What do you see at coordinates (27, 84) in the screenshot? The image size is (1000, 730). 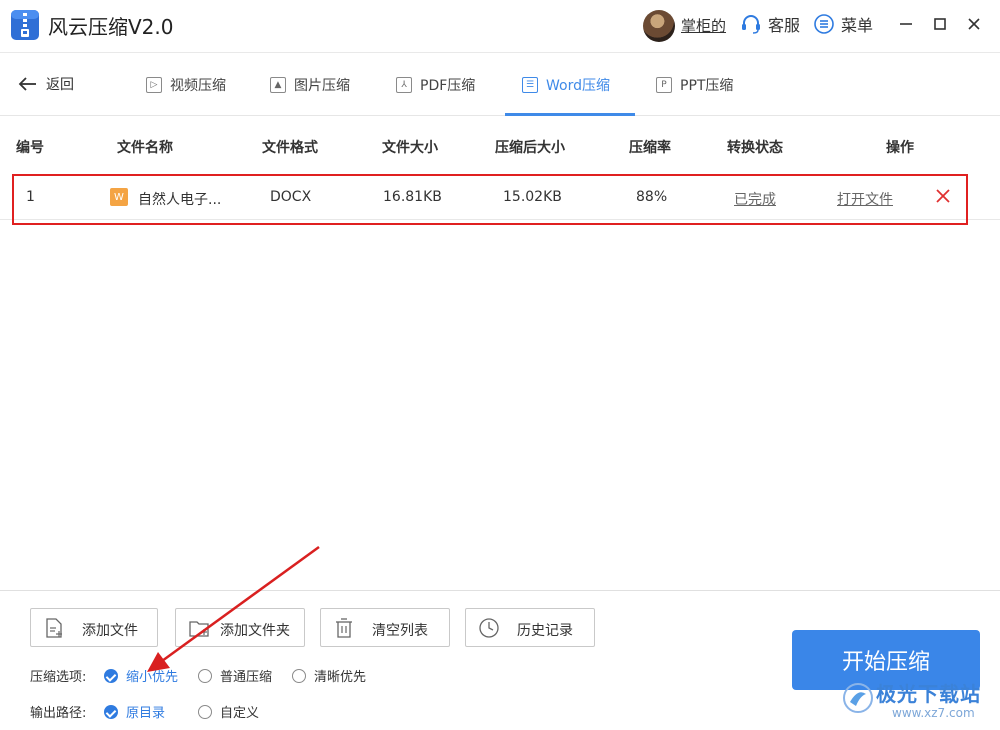 I see `arrow-left-icon` at bounding box center [27, 84].